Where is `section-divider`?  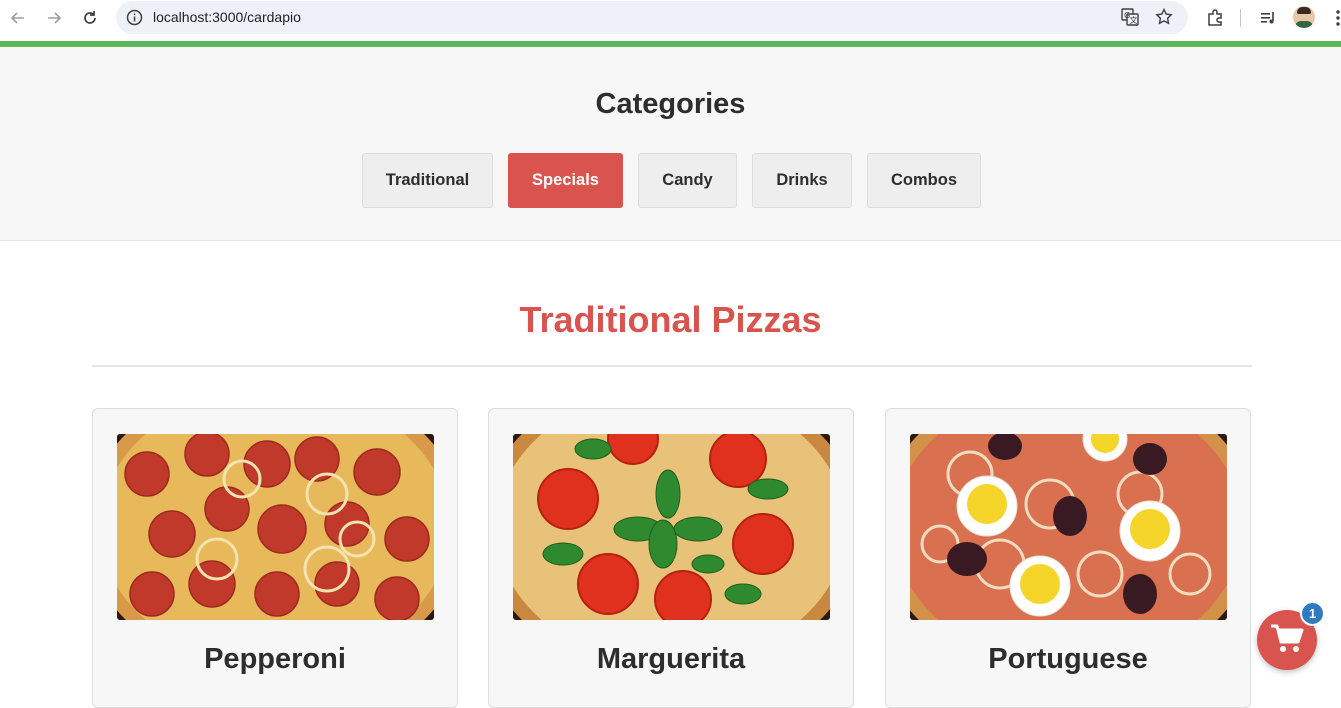
section-divider is located at coordinates (672, 366).